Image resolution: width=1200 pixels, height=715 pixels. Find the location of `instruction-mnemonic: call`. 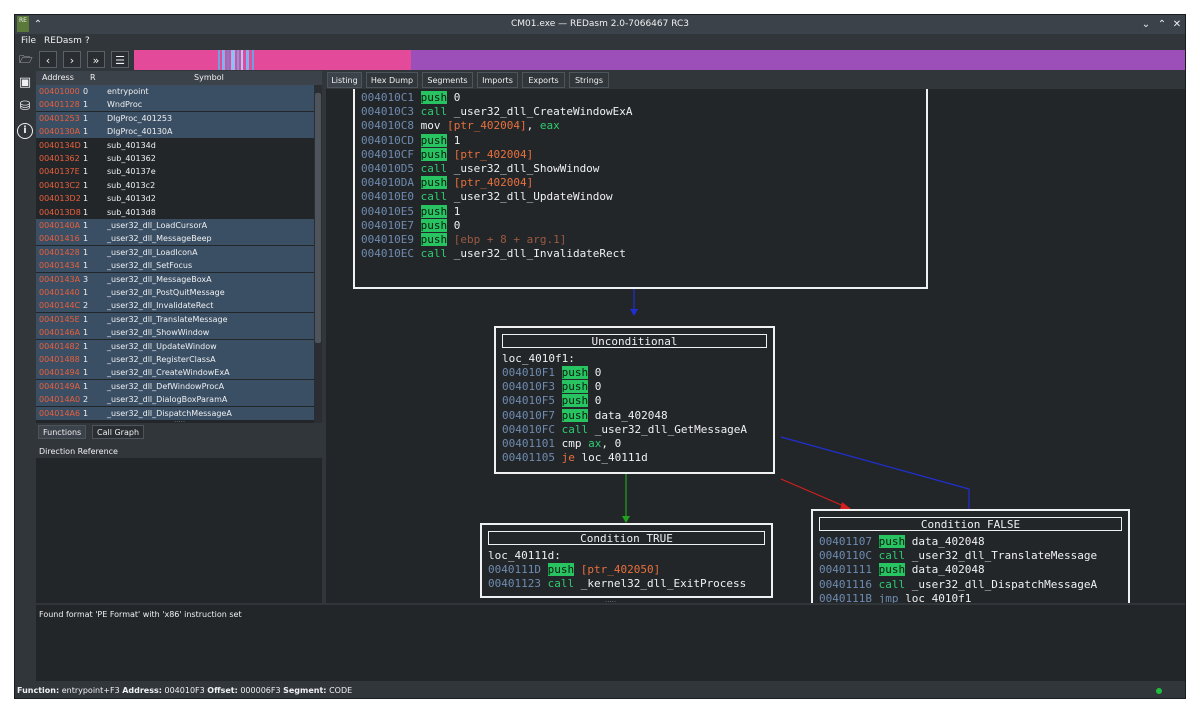

instruction-mnemonic: call is located at coordinates (575, 429).